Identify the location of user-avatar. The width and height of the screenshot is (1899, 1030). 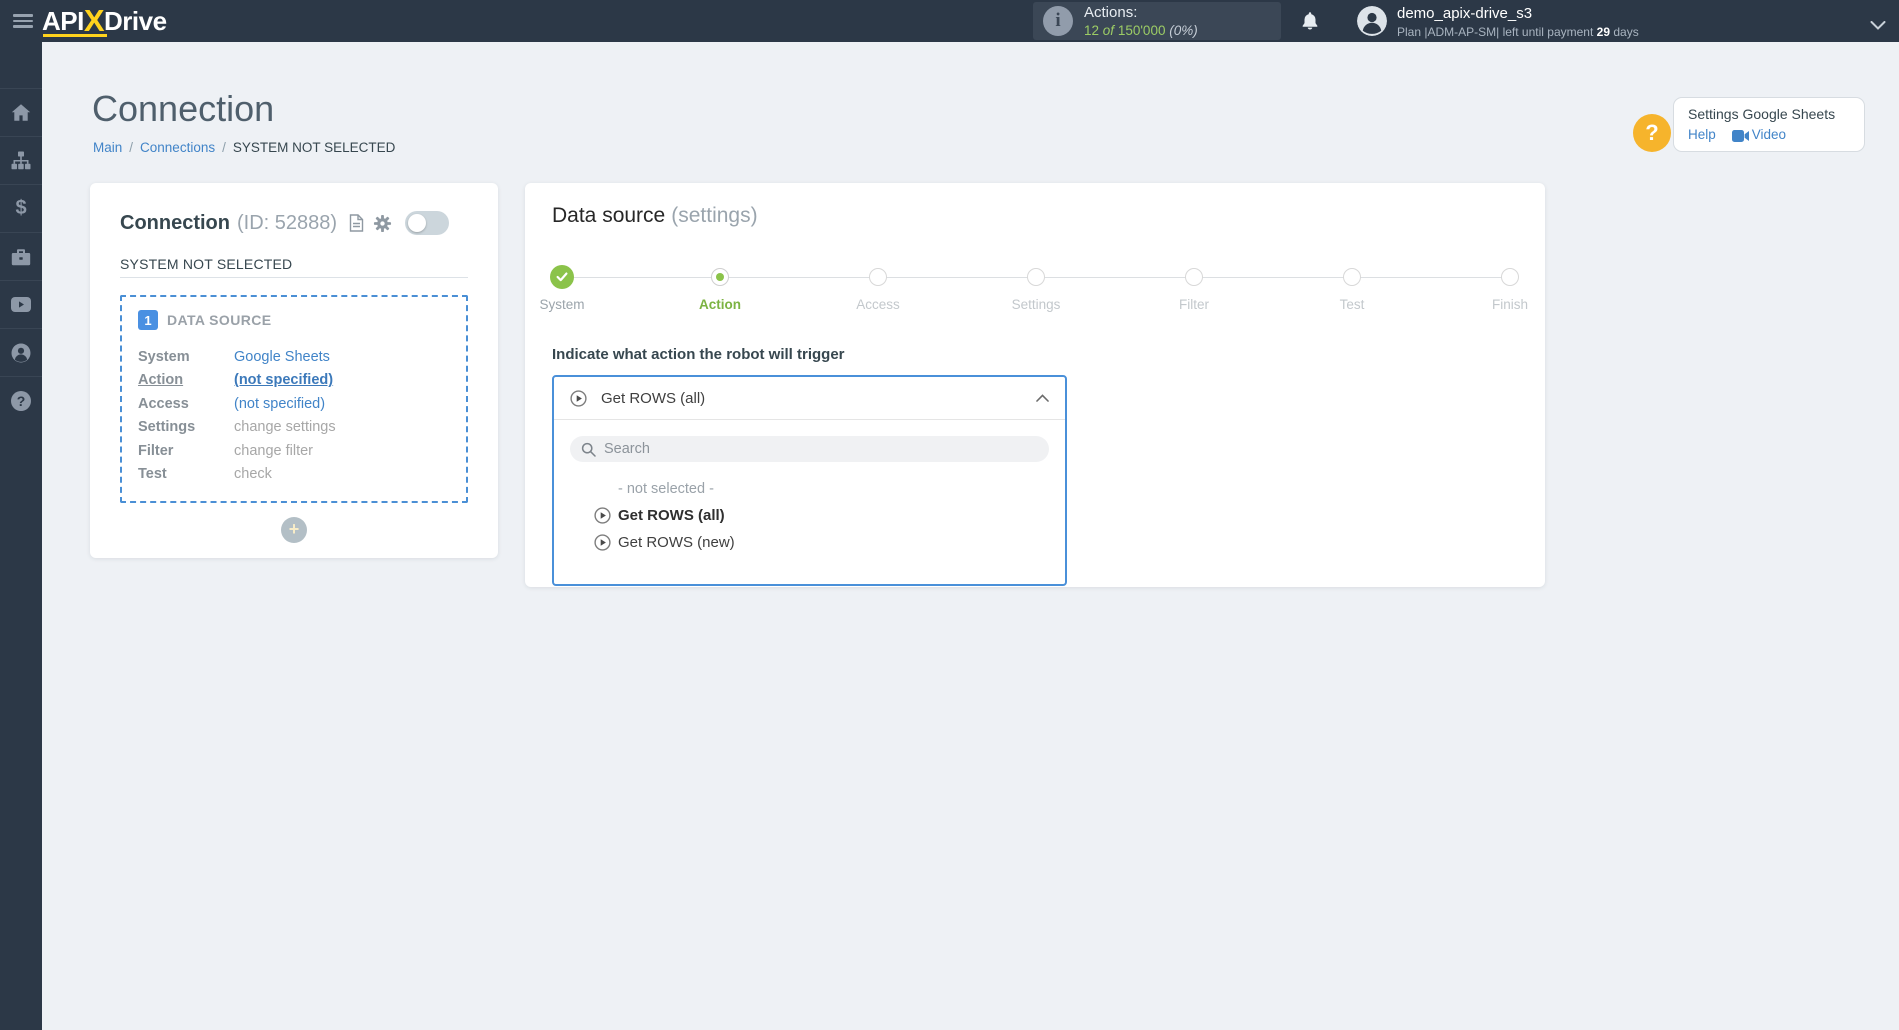
(1372, 21).